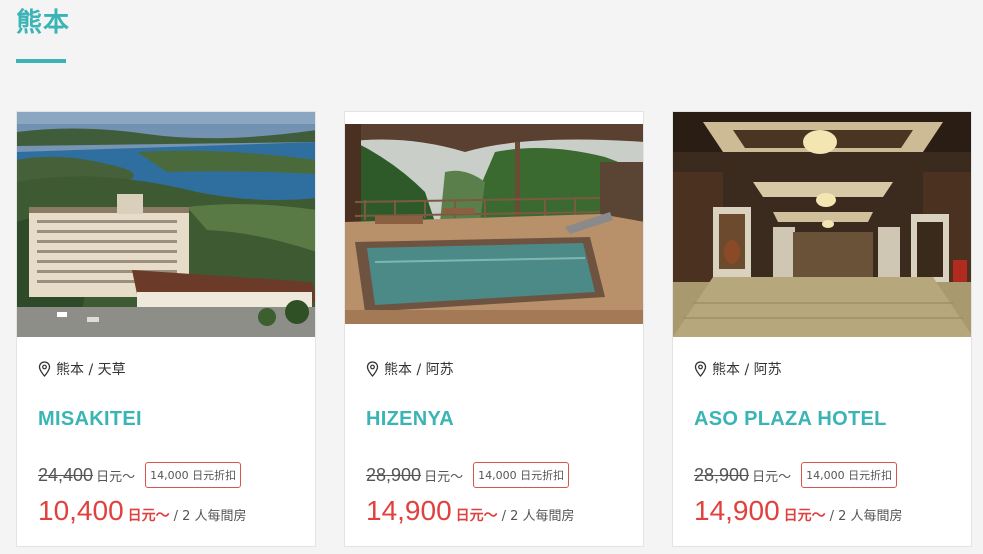  What do you see at coordinates (822, 224) in the screenshot?
I see `hotel-lobby-photo` at bounding box center [822, 224].